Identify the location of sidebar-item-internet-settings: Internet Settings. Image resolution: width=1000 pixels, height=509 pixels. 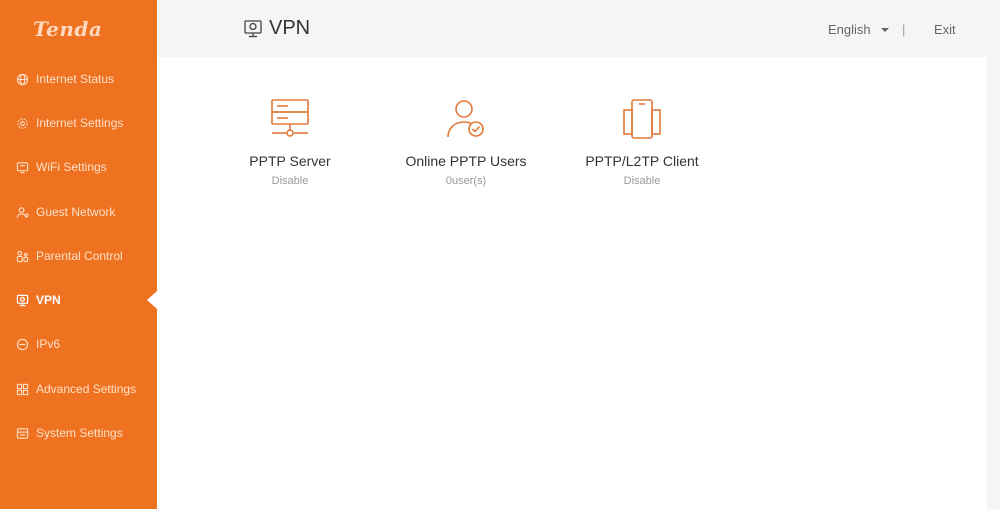
(78, 123).